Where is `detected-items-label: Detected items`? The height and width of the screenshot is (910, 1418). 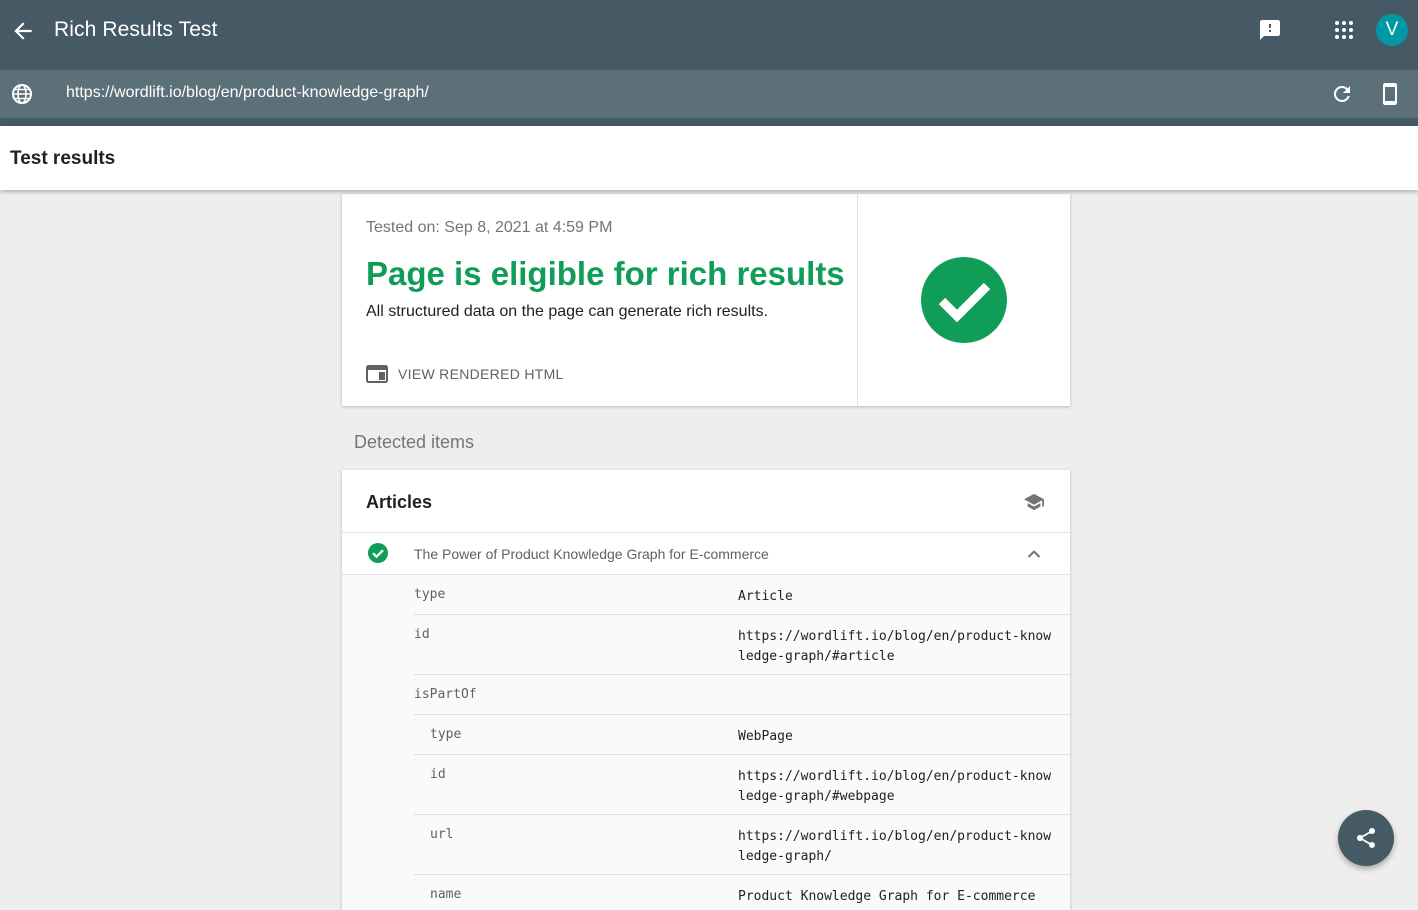 detected-items-label: Detected items is located at coordinates (414, 442).